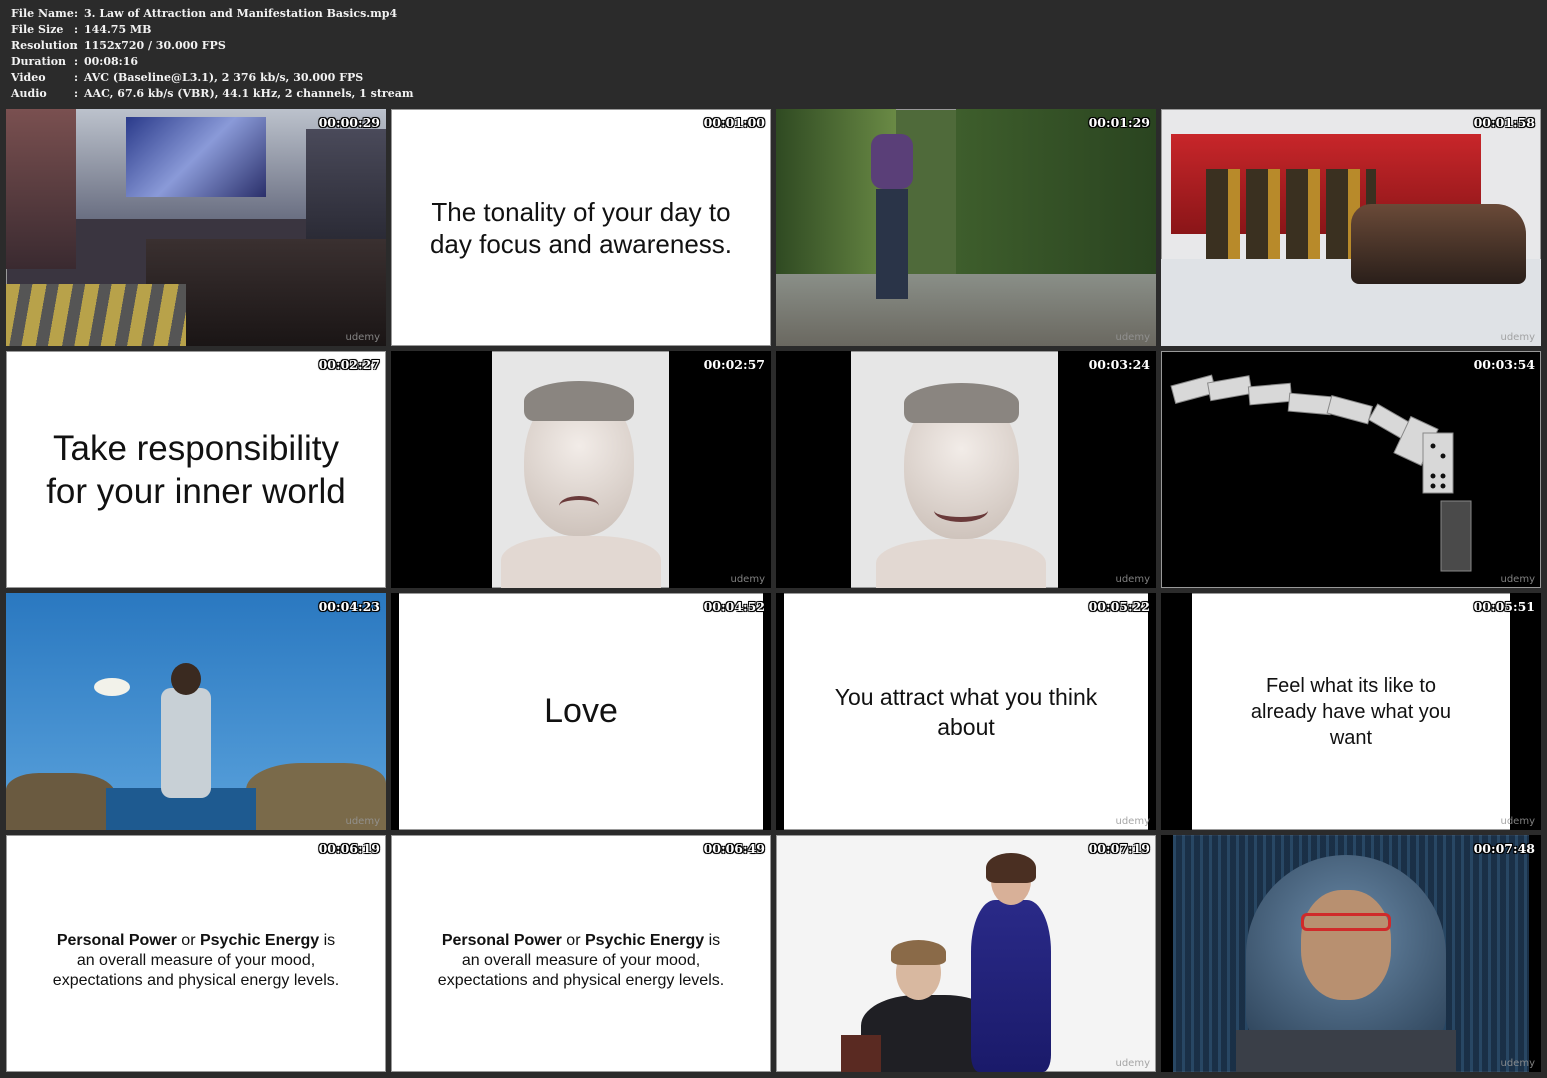  I want to click on woman-head, so click(186, 679).